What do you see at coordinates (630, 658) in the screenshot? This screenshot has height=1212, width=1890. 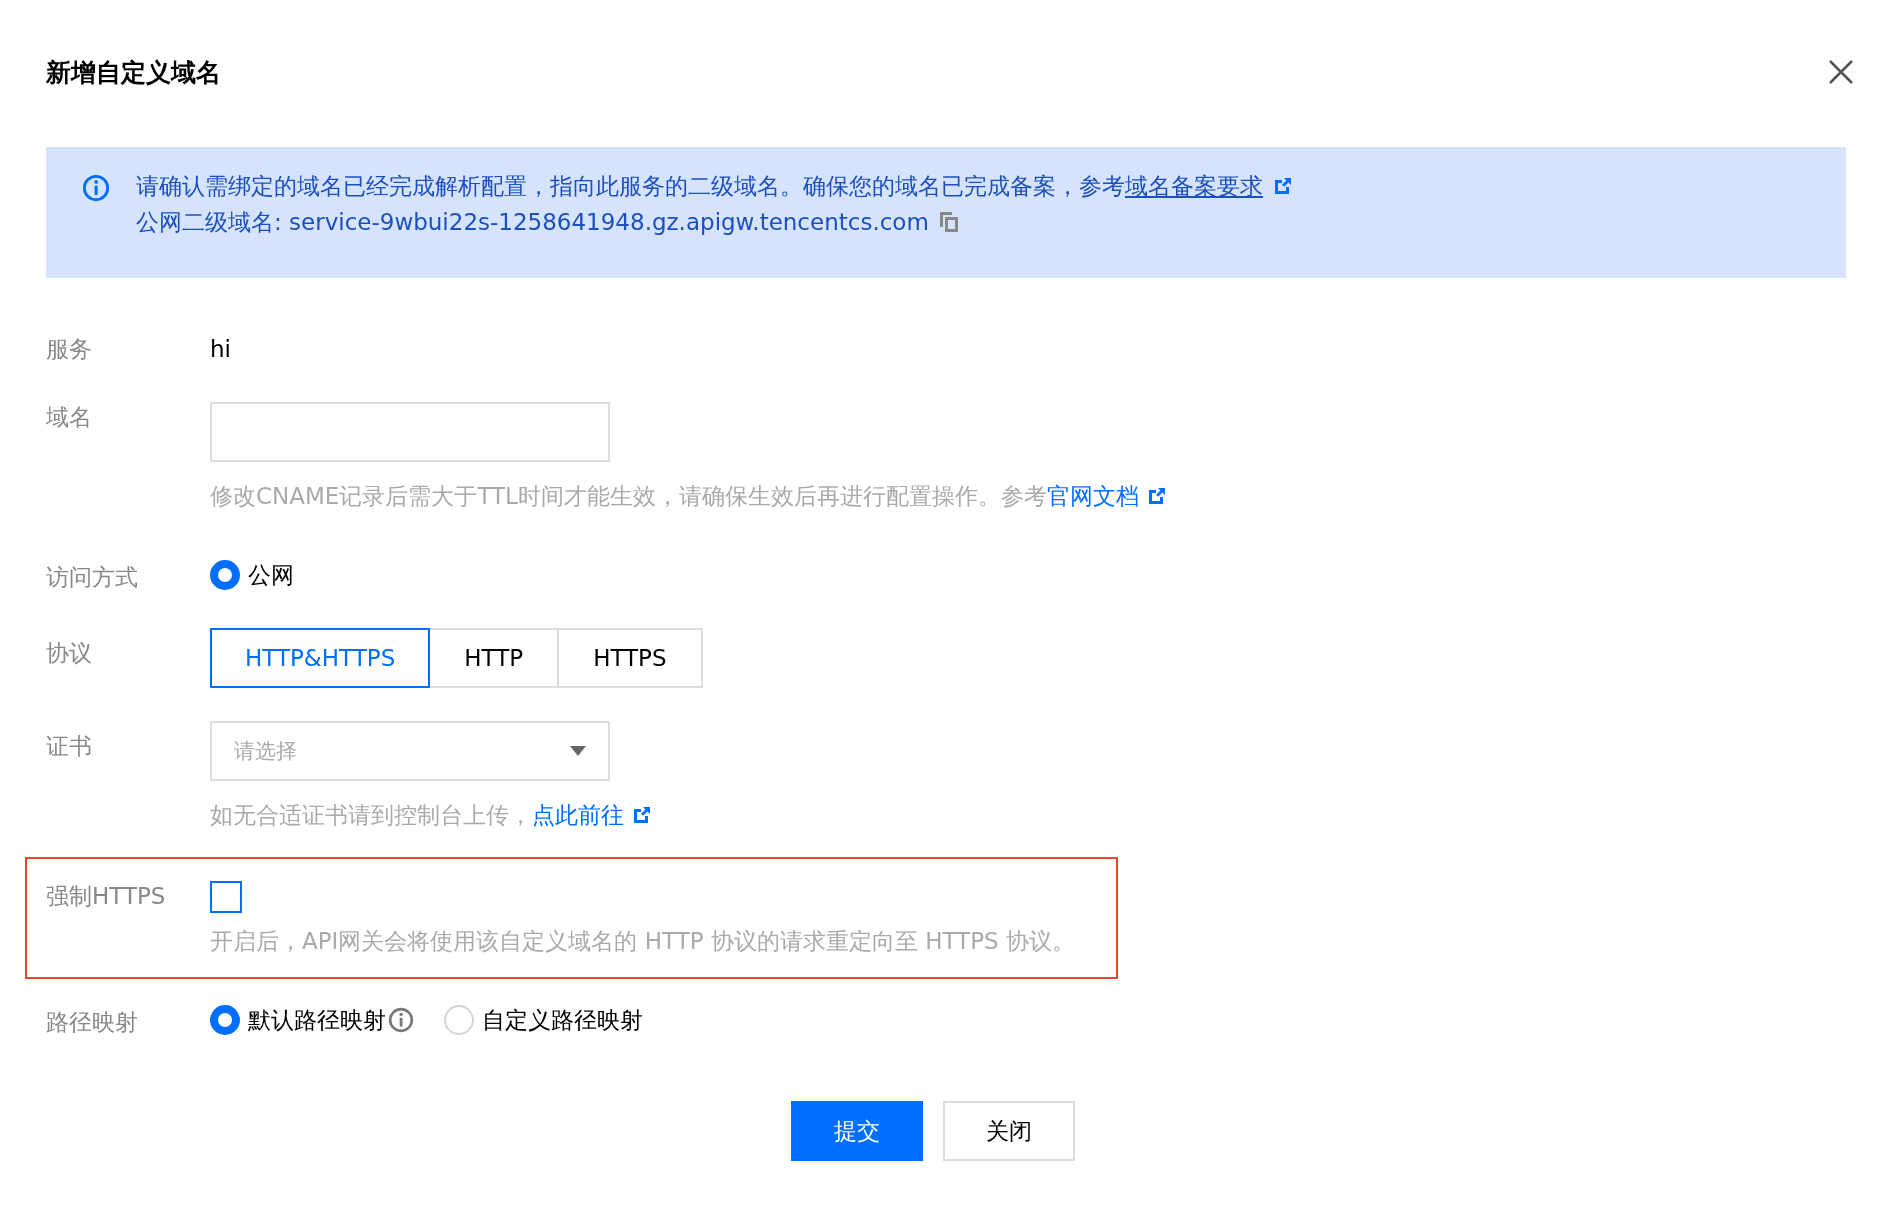 I see `protocol-tab: HTTPS` at bounding box center [630, 658].